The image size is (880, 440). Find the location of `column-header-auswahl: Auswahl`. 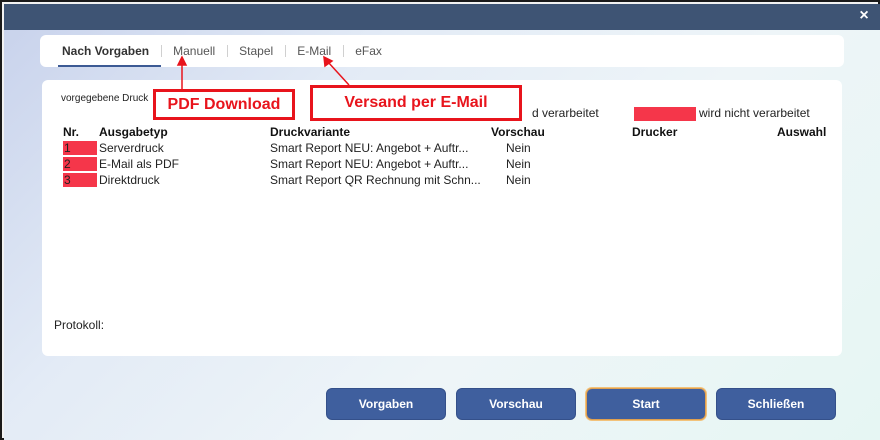

column-header-auswahl: Auswahl is located at coordinates (802, 132).